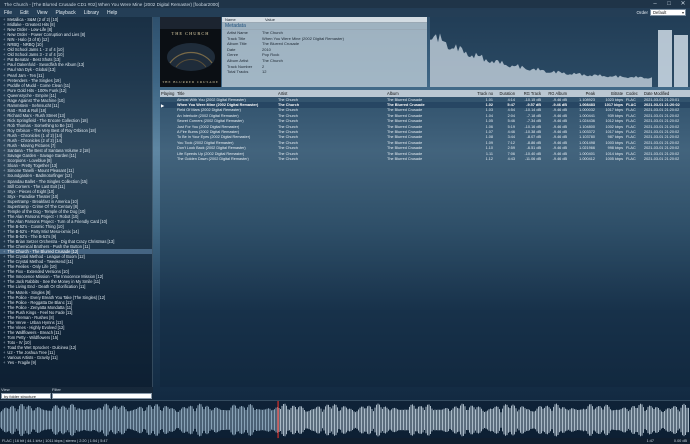 This screenshot has height=444, width=690. What do you see at coordinates (242, 19) in the screenshot?
I see `properties-col-name: Name` at bounding box center [242, 19].